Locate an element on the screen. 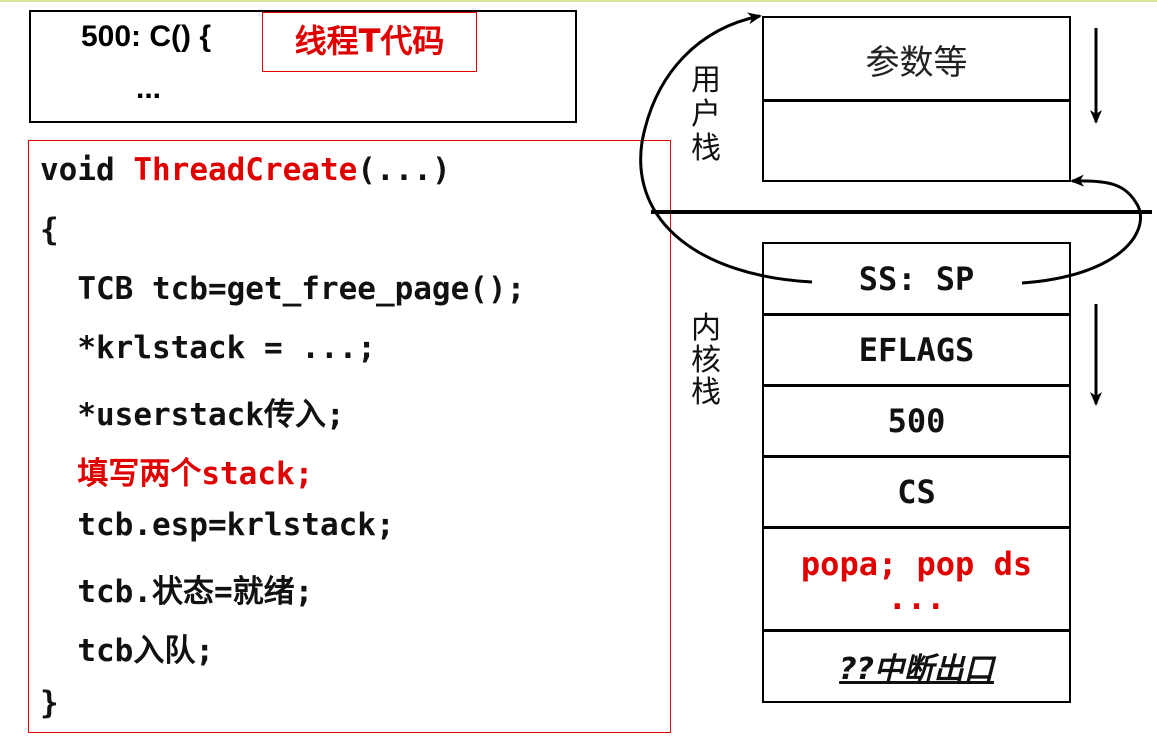 Image resolution: width=1157 pixels, height=745 pixels. ss-sp-to-user-stack-pointer-arrow is located at coordinates (1081, 229).